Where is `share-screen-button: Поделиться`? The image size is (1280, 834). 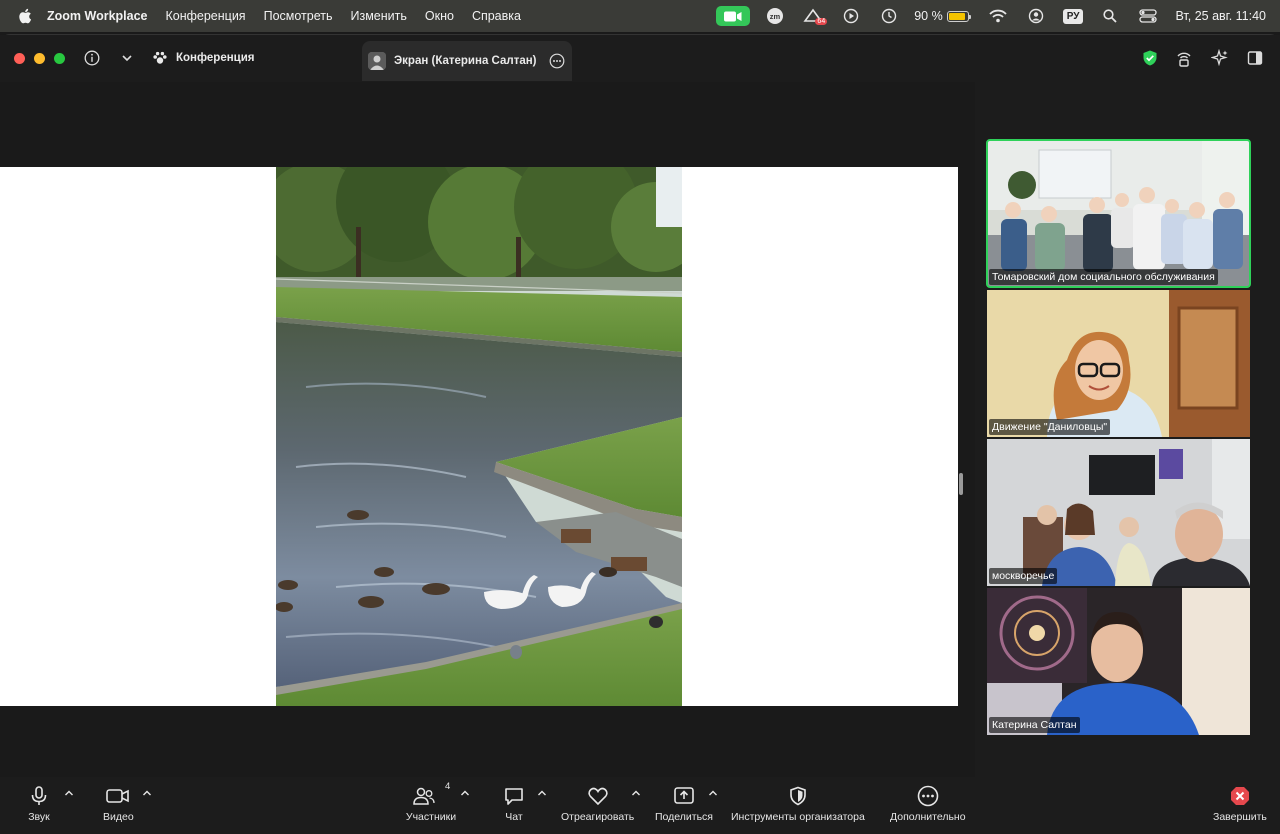 share-screen-button: Поделиться is located at coordinates (684, 804).